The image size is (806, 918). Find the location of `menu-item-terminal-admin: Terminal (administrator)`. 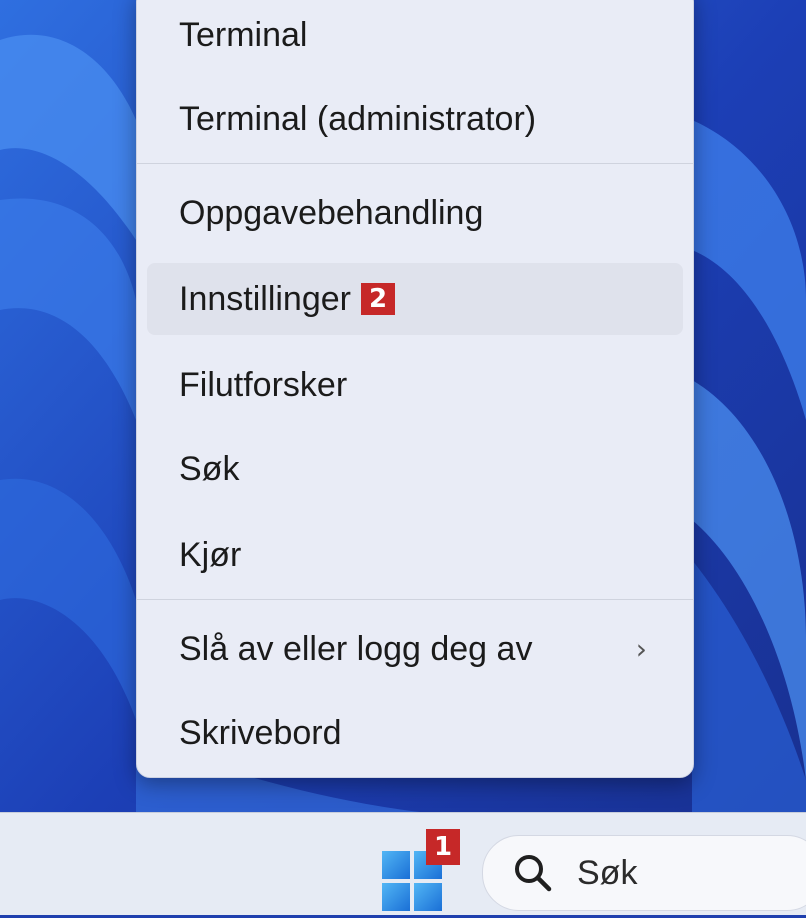

menu-item-terminal-admin: Terminal (administrator) is located at coordinates (415, 119).